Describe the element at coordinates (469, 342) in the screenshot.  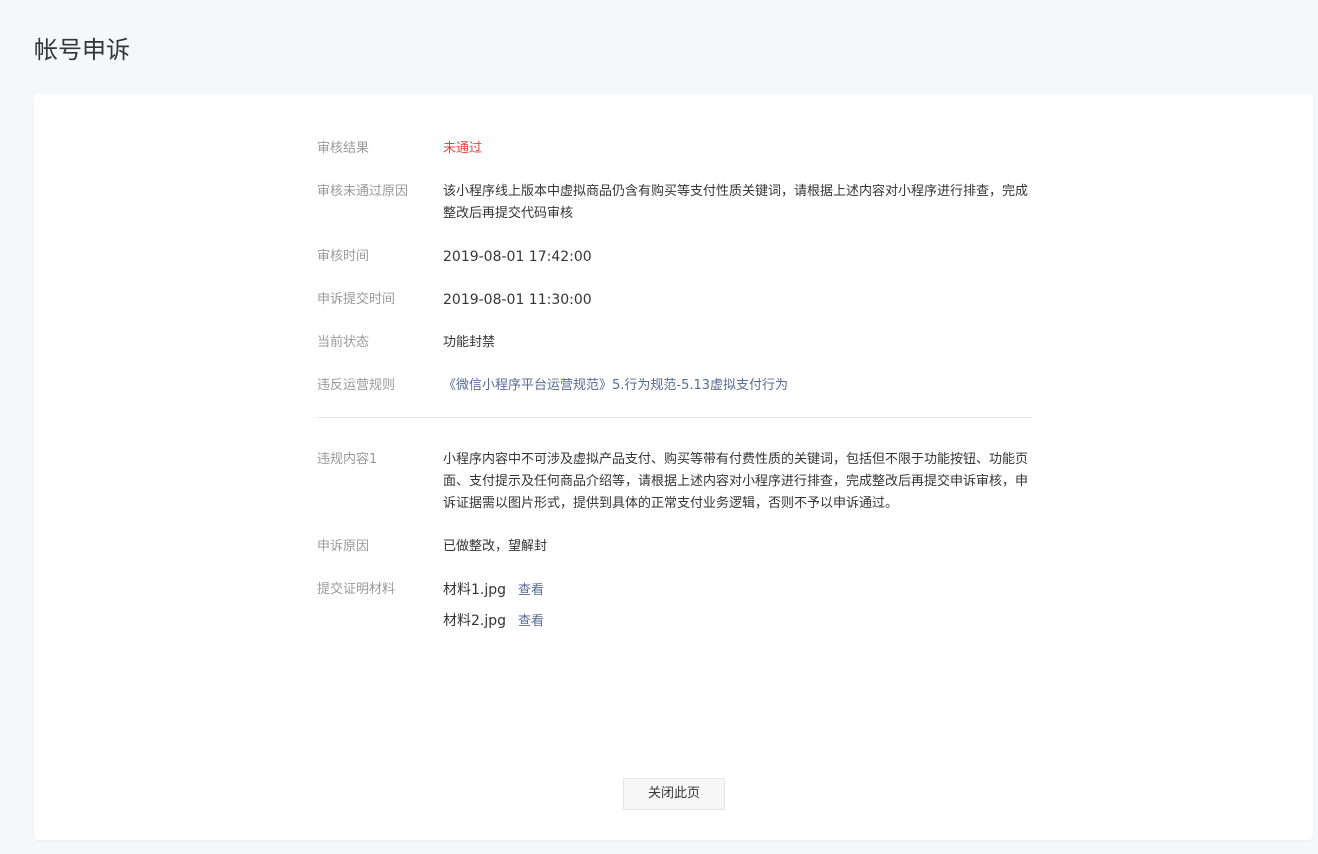
I see `current-status: 功能封禁` at that location.